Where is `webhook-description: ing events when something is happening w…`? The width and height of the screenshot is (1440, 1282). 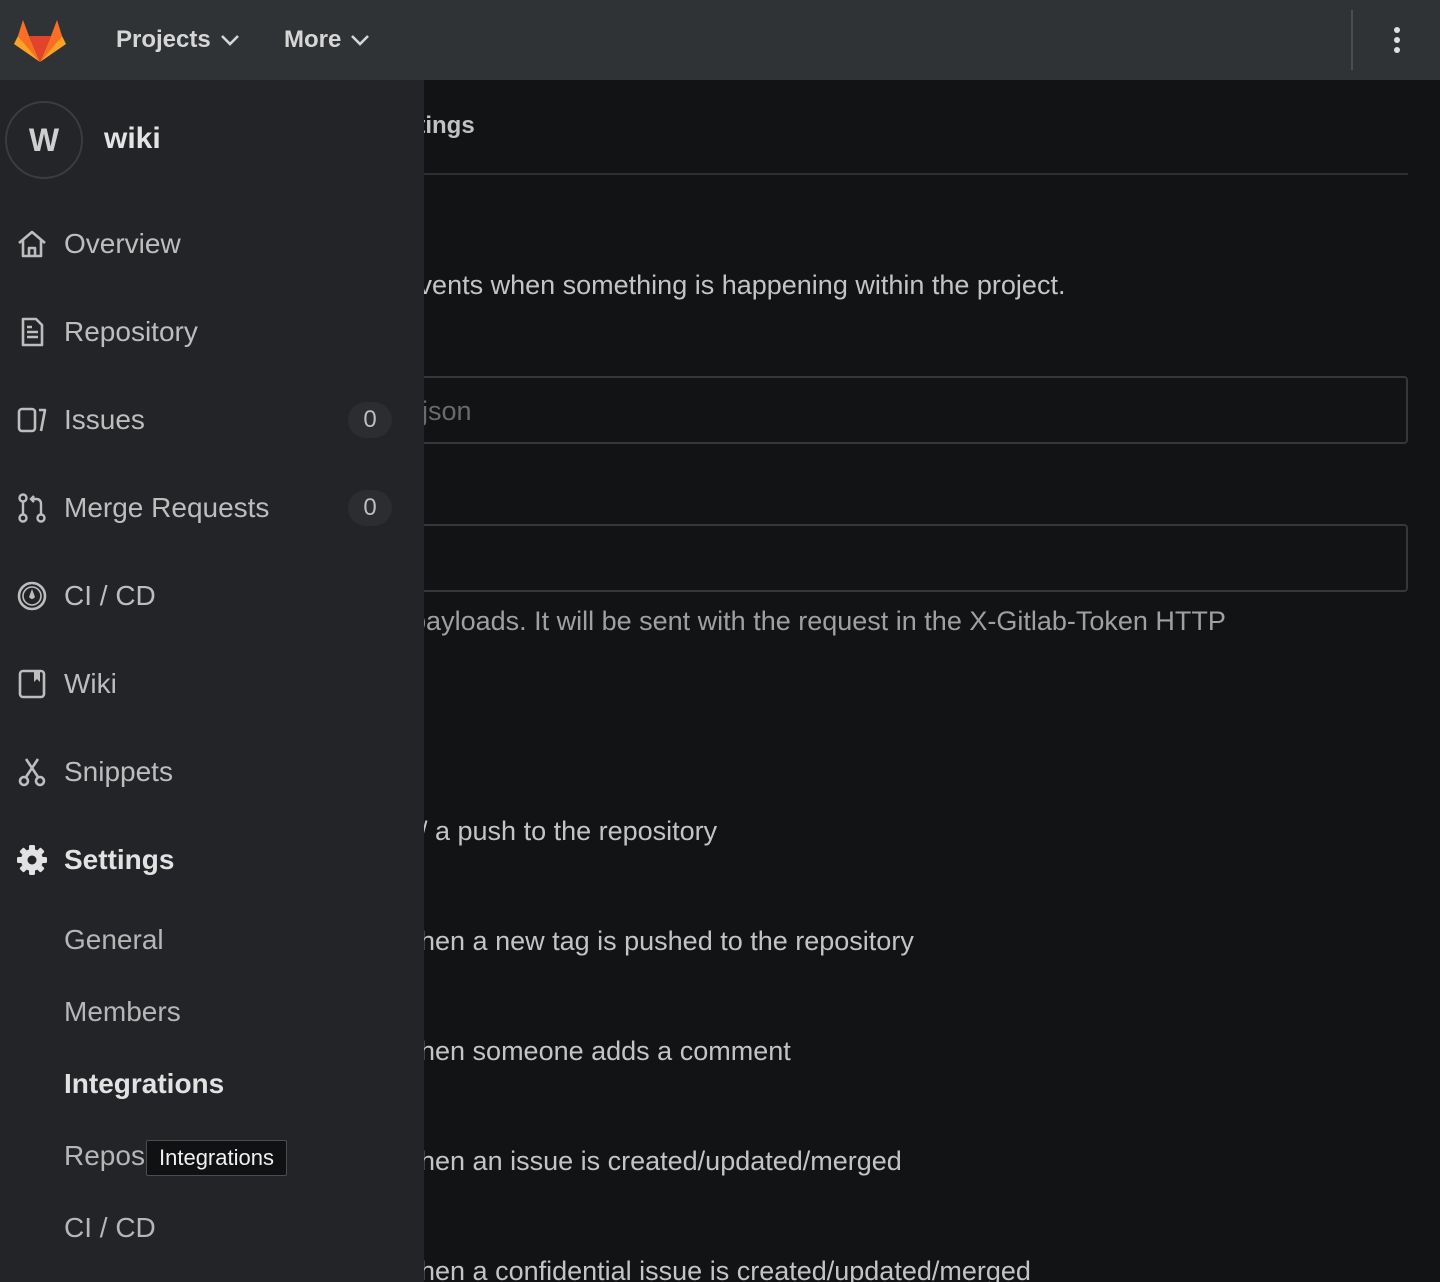
webhook-description: ing events when something is happening w… is located at coordinates (713, 285).